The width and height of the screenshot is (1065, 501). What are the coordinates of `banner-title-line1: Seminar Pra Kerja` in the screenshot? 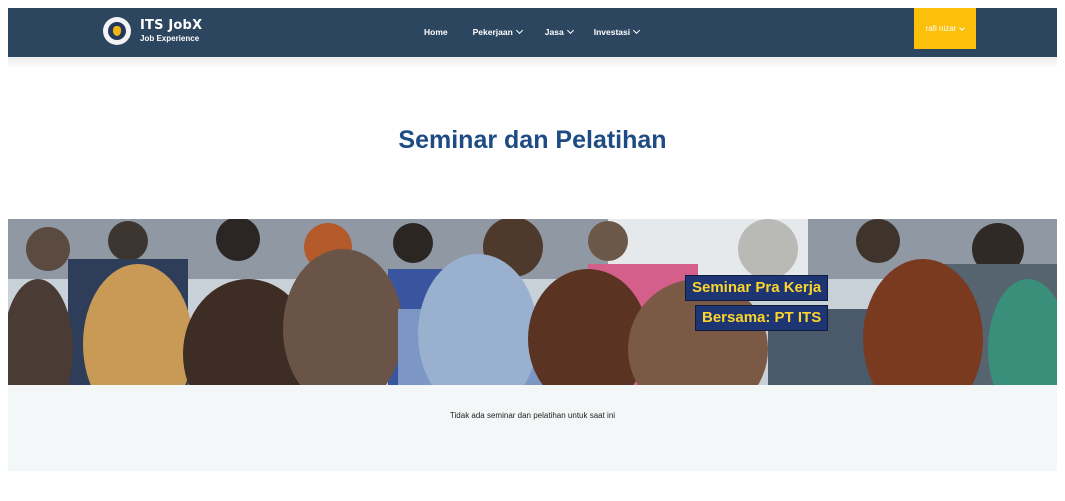 It's located at (757, 288).